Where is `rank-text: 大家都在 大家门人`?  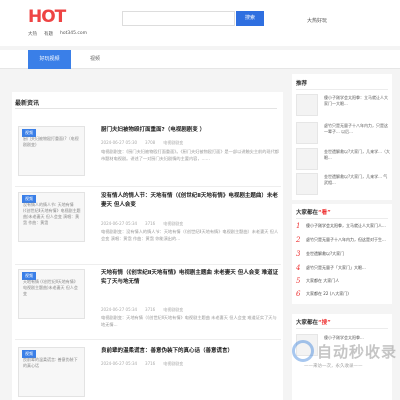
rank-text: 大家都在 大家门人 is located at coordinates (348, 281).